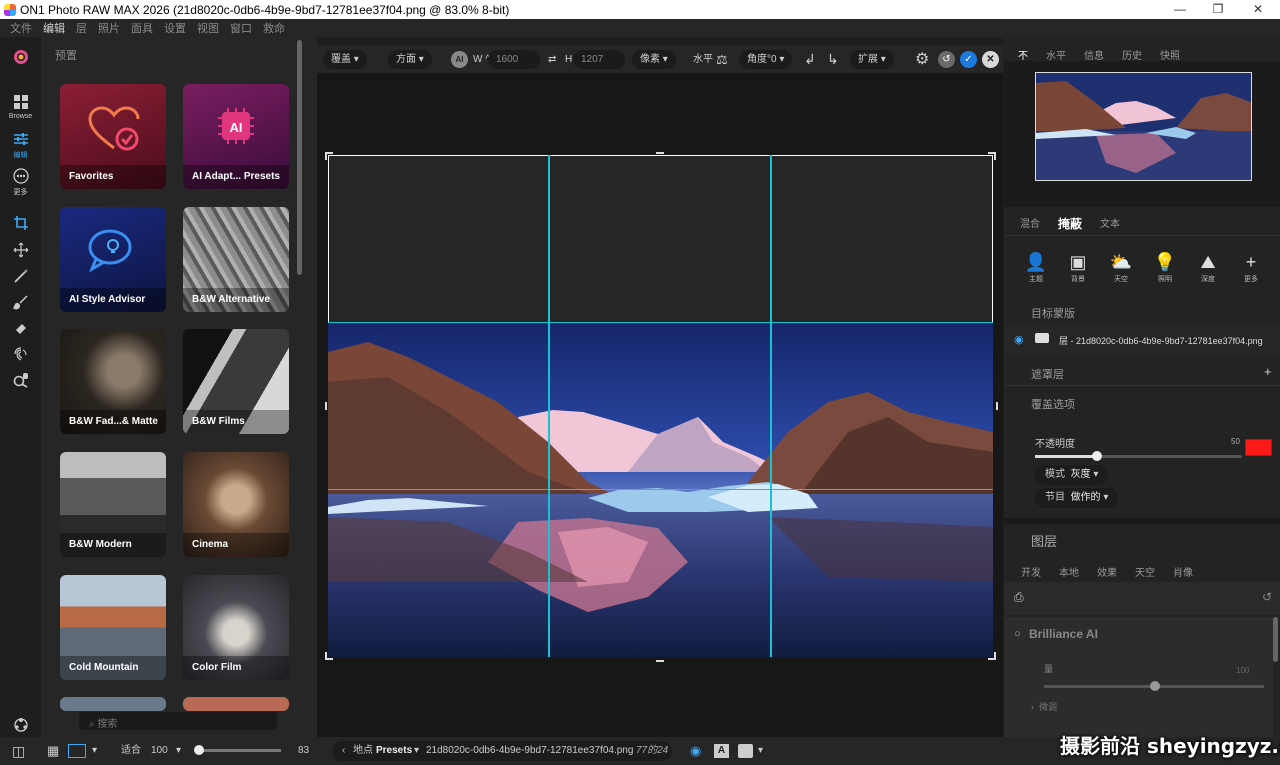 This screenshot has height=765, width=1280. What do you see at coordinates (1072, 475) in the screenshot?
I see `mode-dropdown: 模式 灰度 ▾` at bounding box center [1072, 475].